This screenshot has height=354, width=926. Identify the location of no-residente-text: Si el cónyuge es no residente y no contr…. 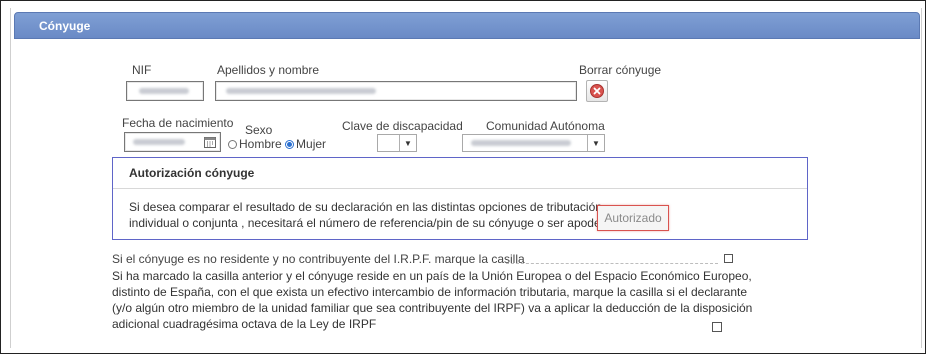
(318, 259).